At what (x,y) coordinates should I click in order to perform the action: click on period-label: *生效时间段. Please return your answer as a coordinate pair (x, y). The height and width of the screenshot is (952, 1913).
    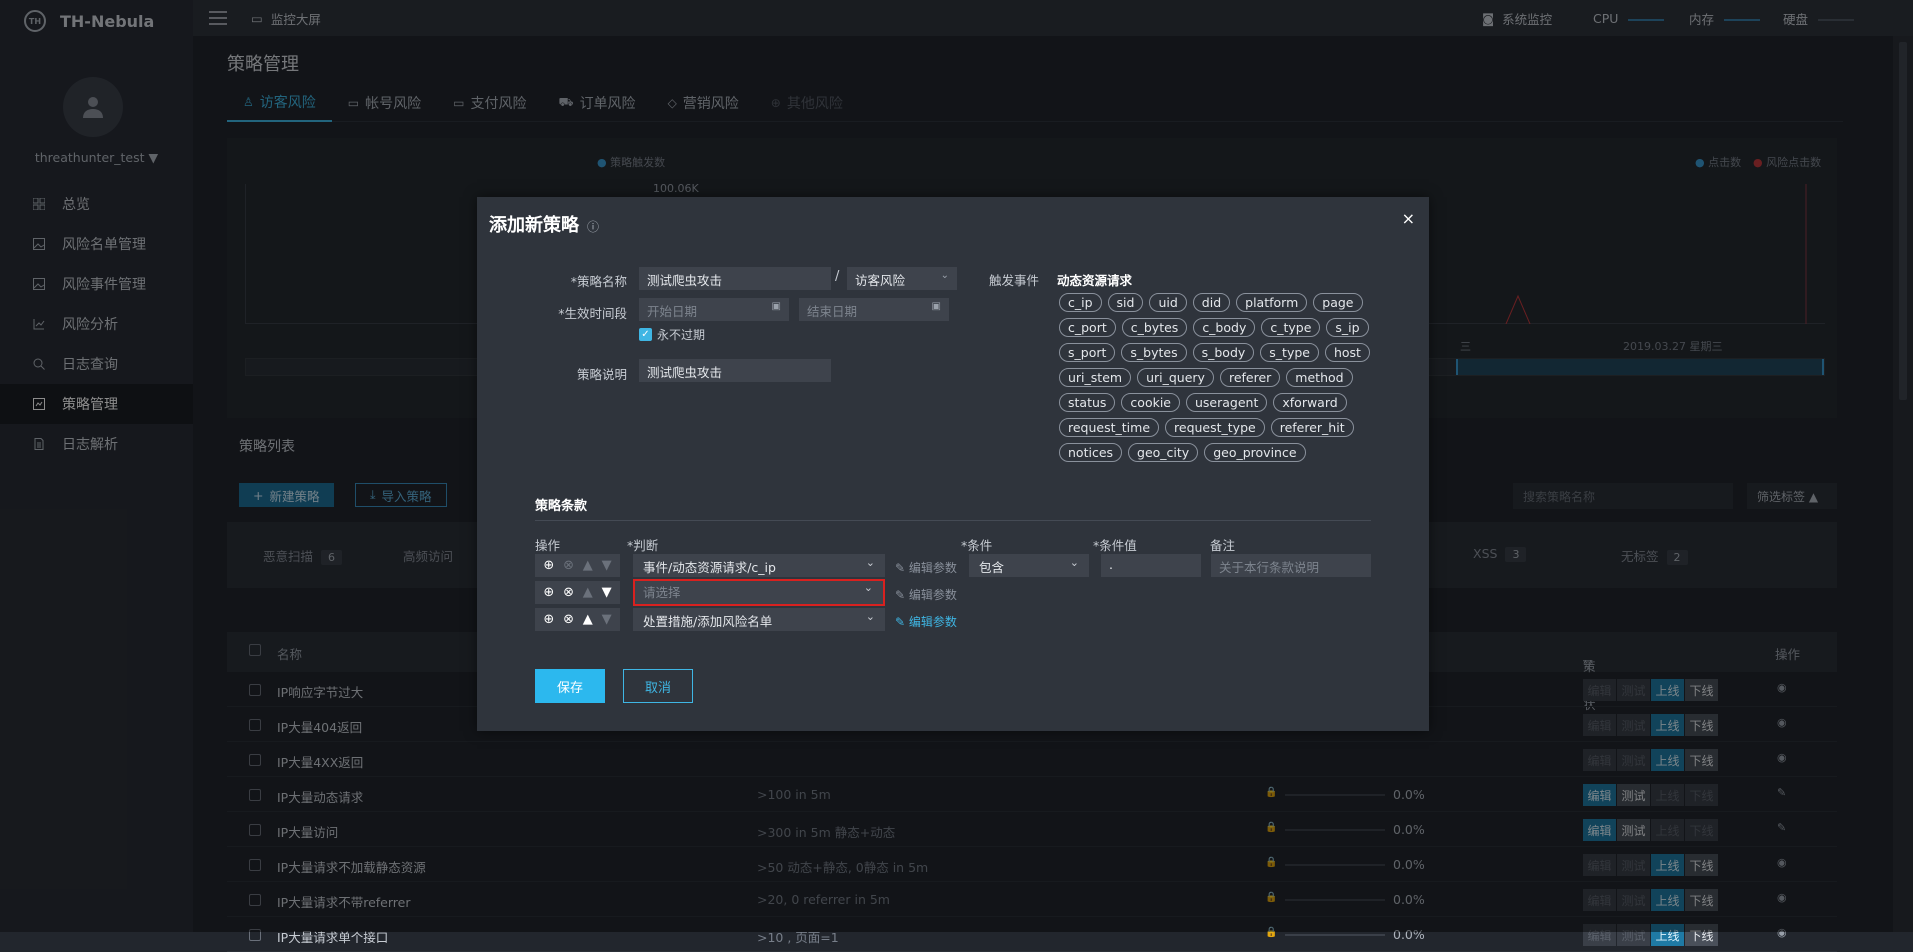
    Looking at the image, I should click on (592, 313).